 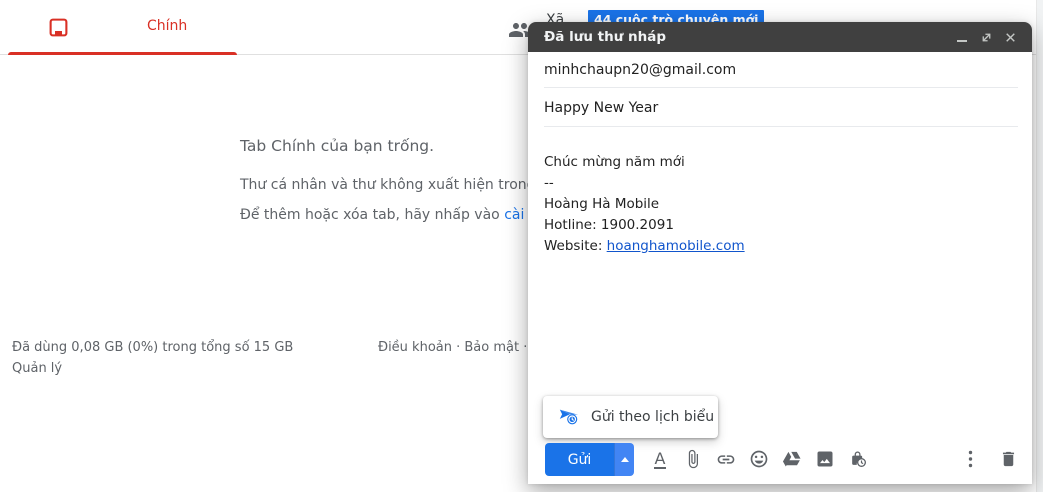 I want to click on insert-emoji-icon, so click(x=759, y=459).